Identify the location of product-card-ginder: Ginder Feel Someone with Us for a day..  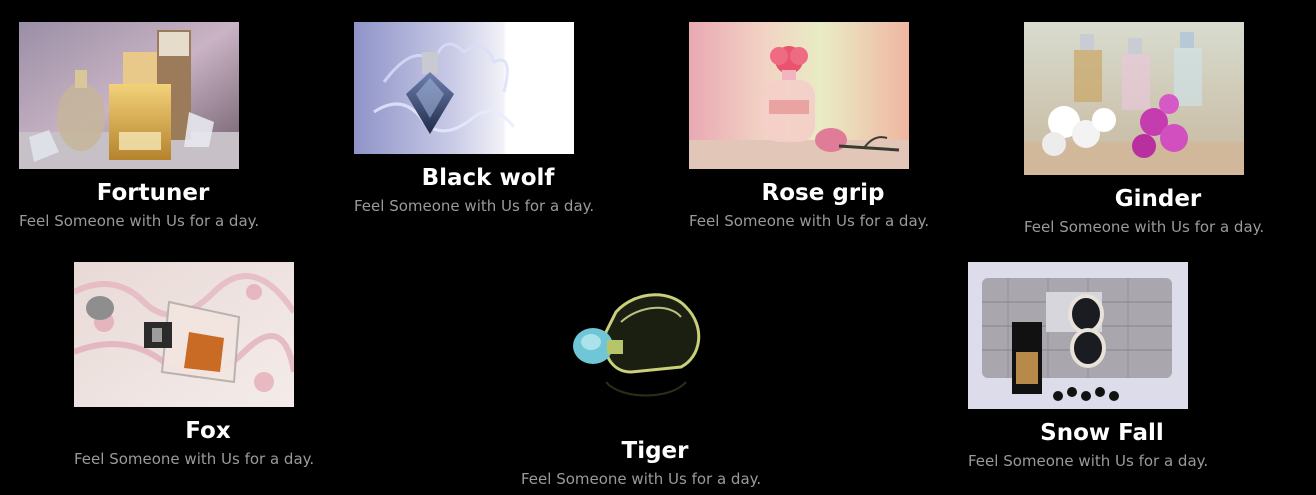
(1170, 129).